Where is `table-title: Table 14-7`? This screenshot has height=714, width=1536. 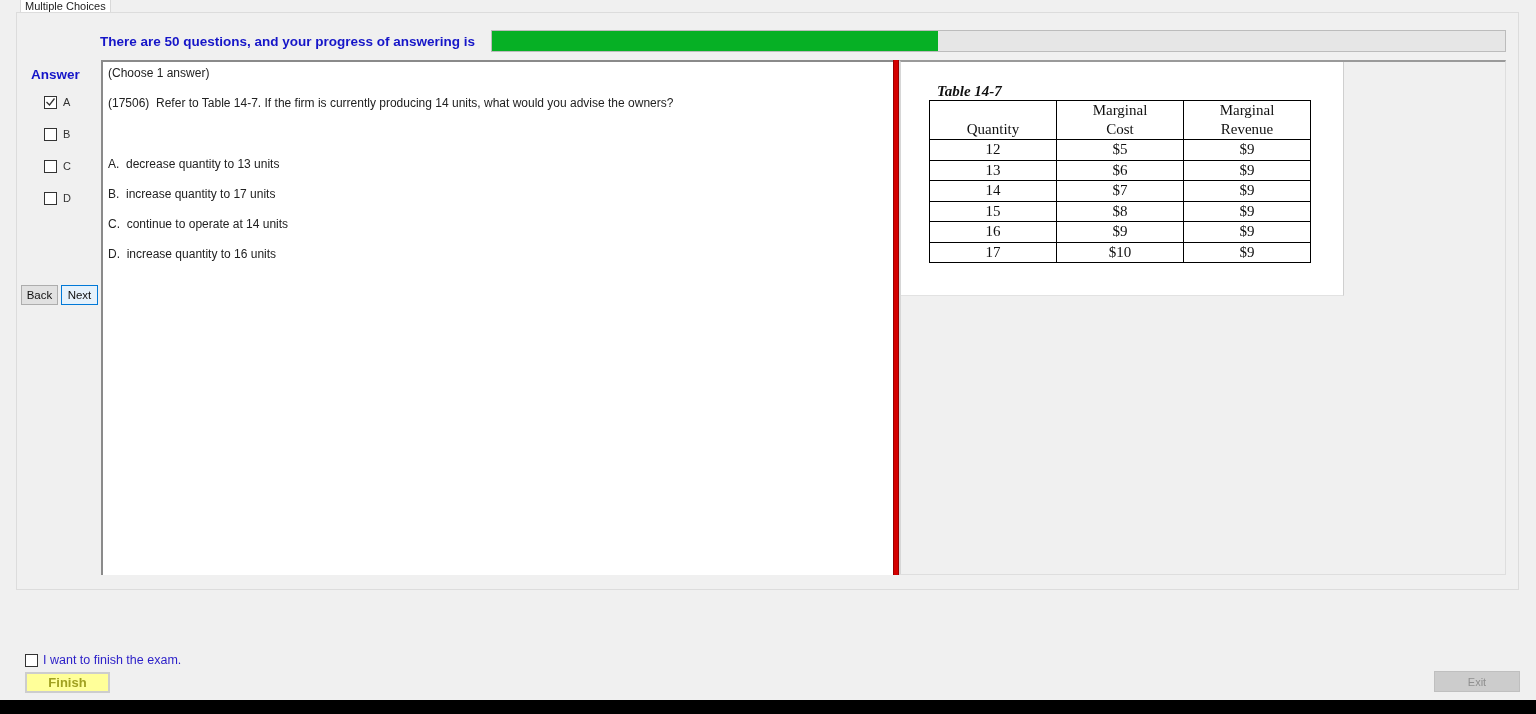
table-title: Table 14-7 is located at coordinates (969, 91).